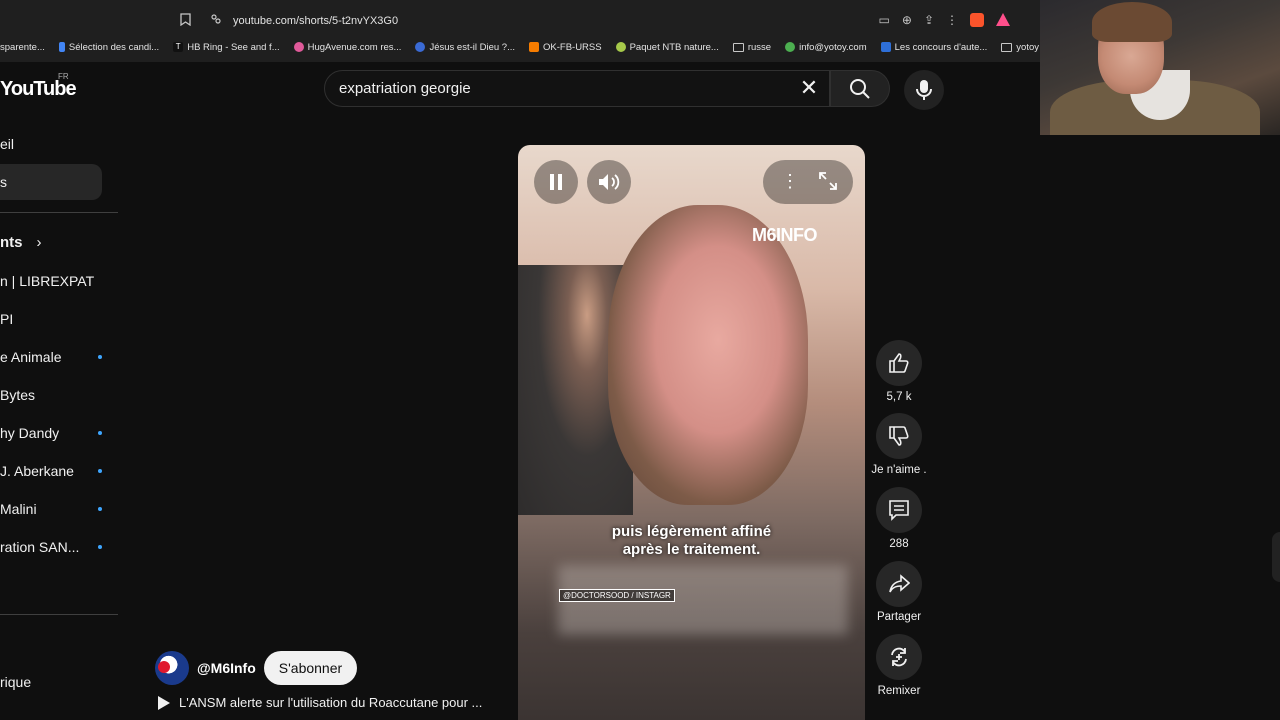  I want to click on search-box: expatriation georgie ✕, so click(577, 88).